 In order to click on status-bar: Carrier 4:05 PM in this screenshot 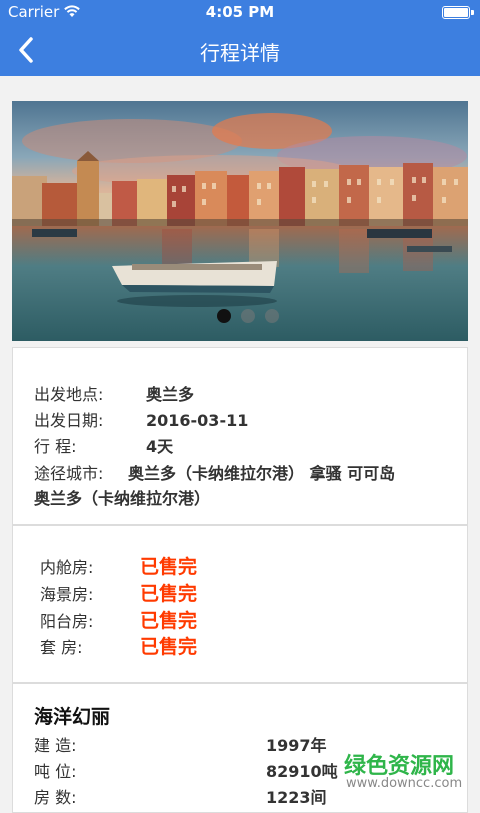, I will do `click(240, 12)`.